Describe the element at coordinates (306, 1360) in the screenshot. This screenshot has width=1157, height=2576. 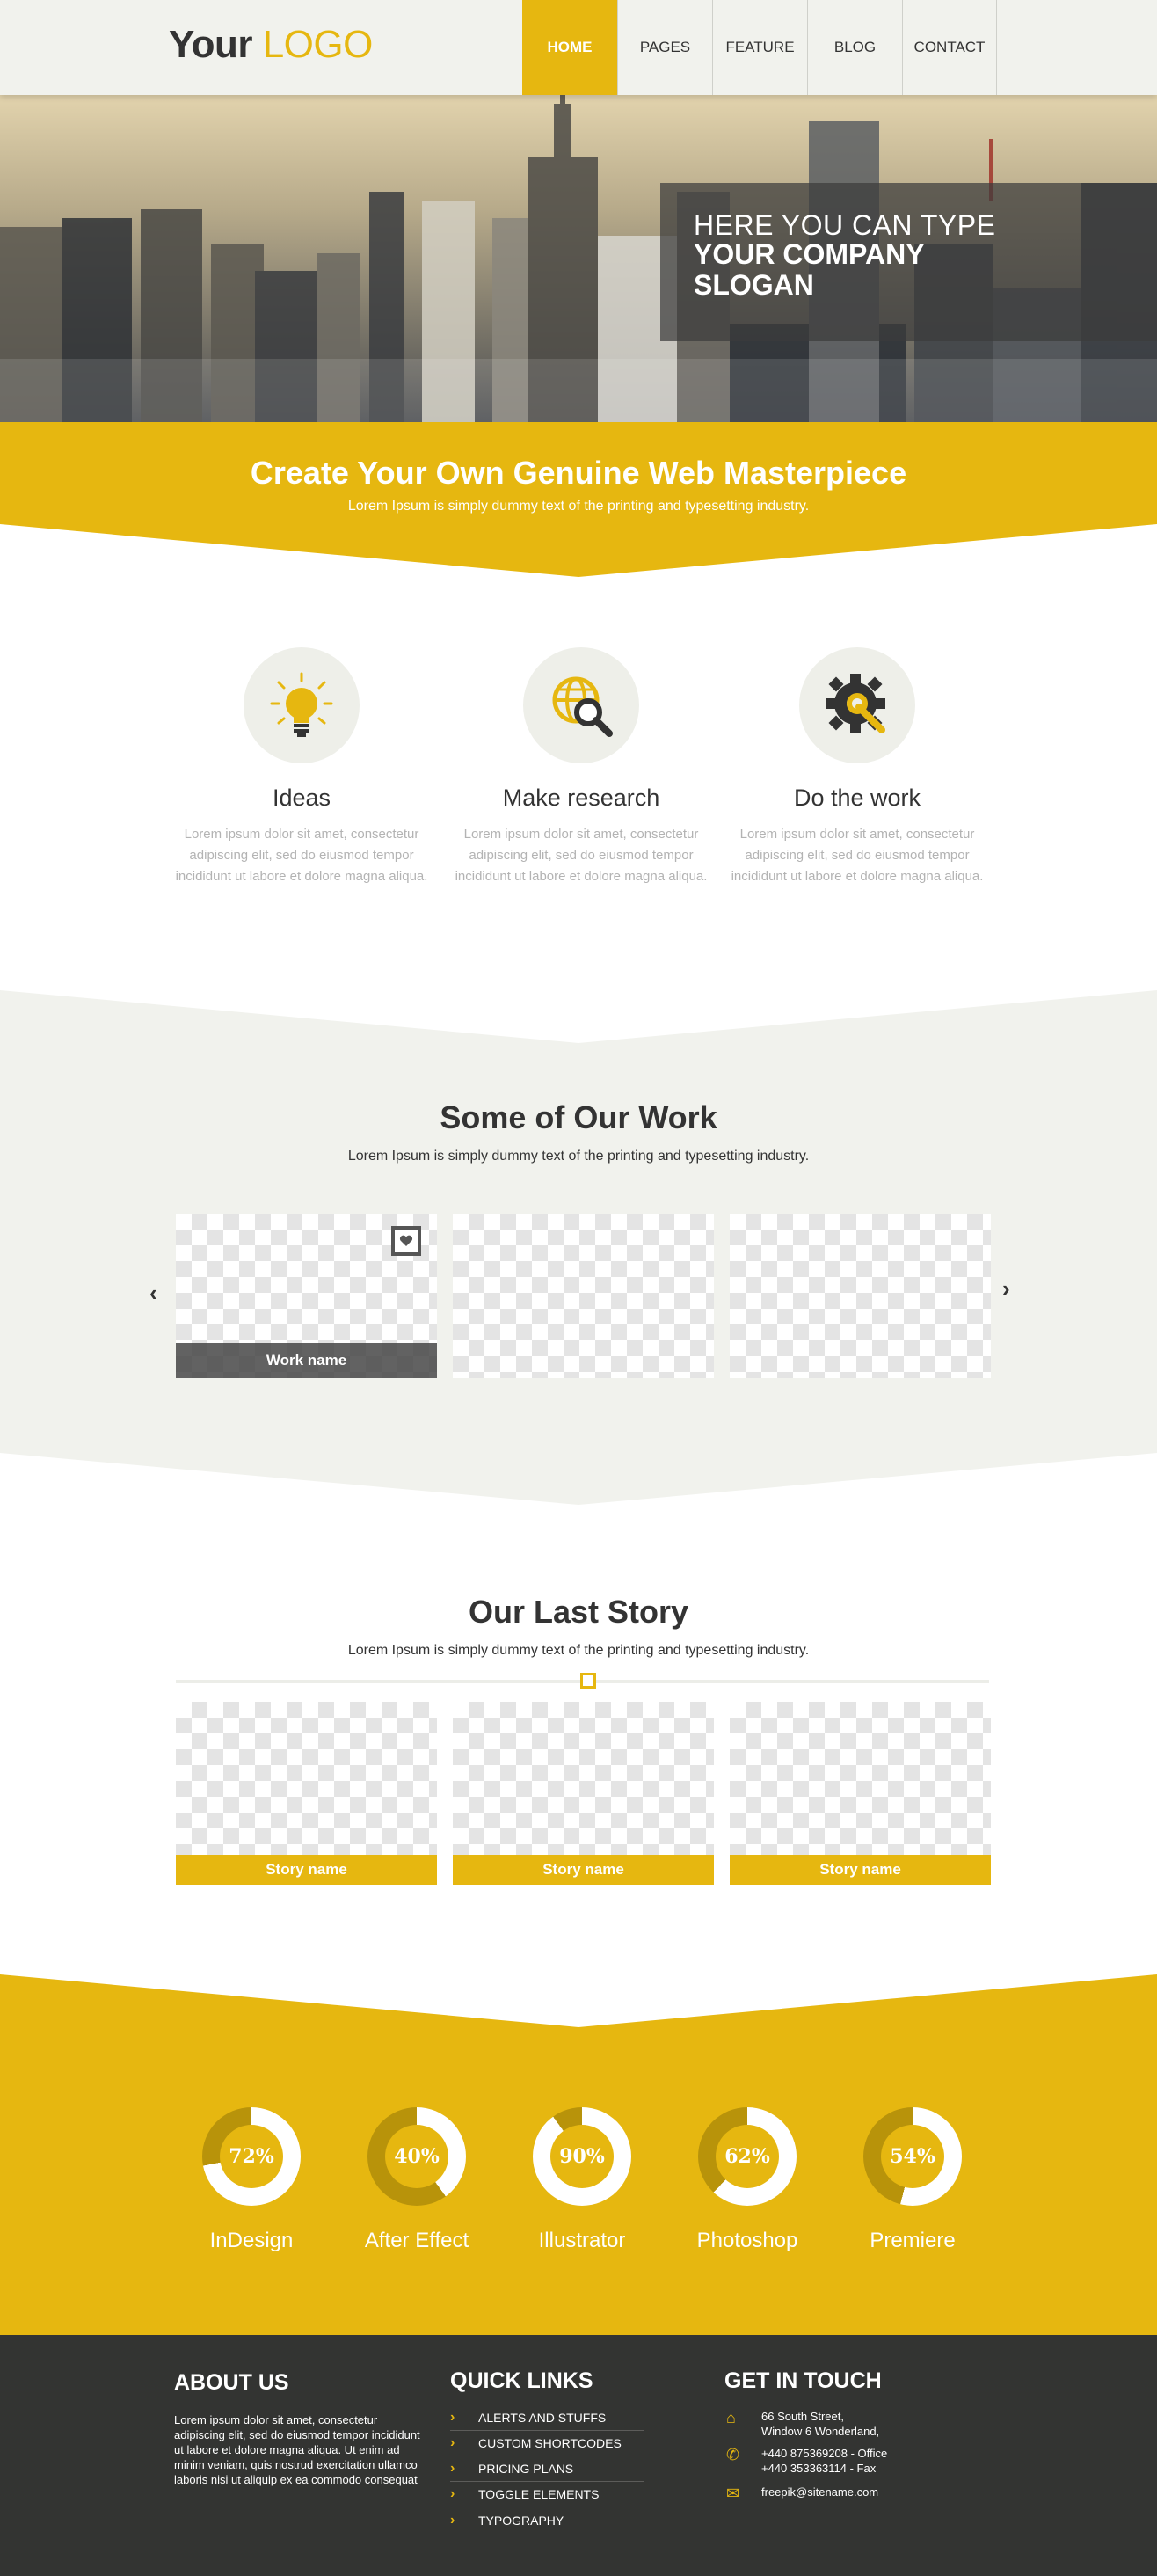
I see `work-caption: Work name` at that location.